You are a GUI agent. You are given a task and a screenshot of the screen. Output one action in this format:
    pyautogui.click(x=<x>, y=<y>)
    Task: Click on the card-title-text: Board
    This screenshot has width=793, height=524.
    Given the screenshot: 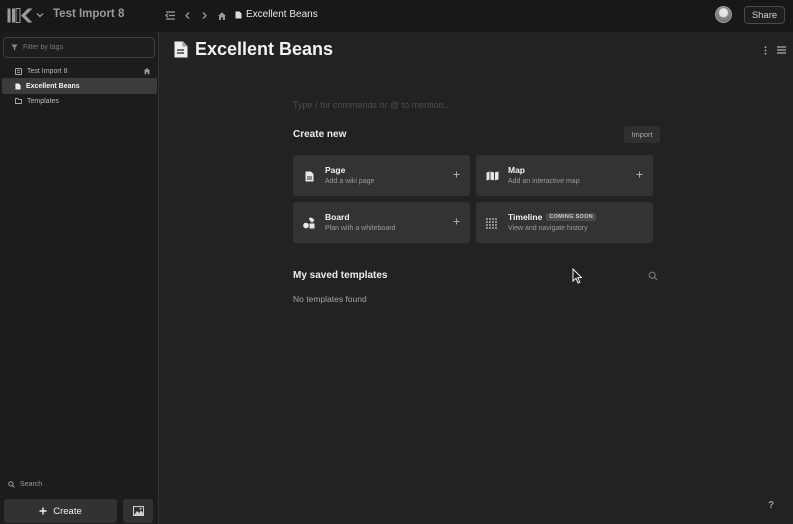 What is the action you would take?
    pyautogui.click(x=337, y=217)
    